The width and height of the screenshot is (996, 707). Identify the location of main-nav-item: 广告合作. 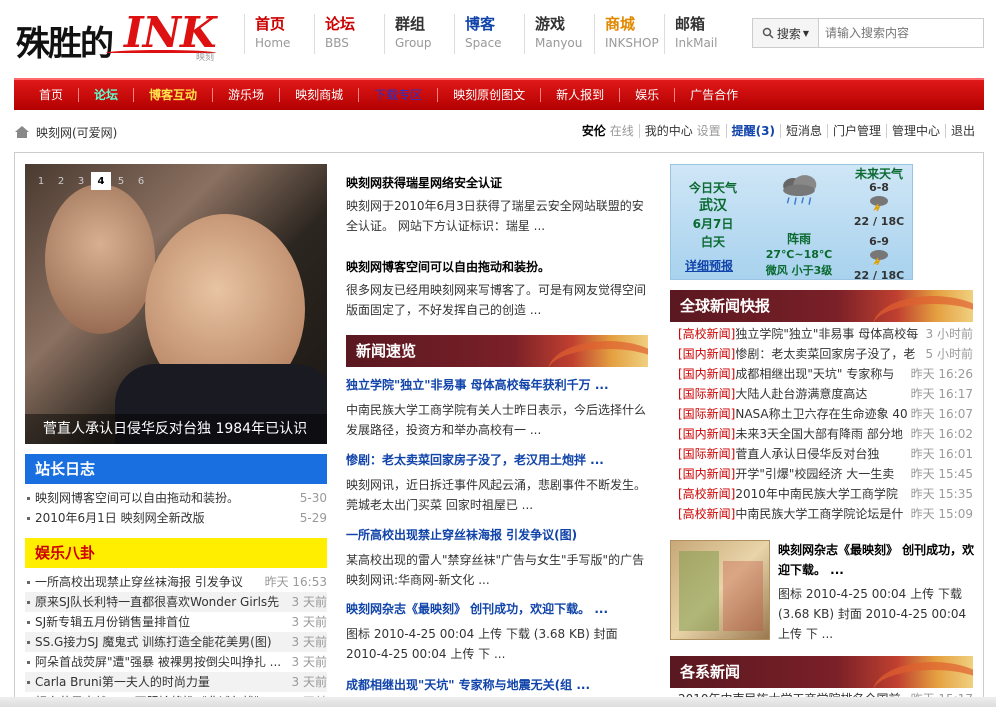
(714, 95).